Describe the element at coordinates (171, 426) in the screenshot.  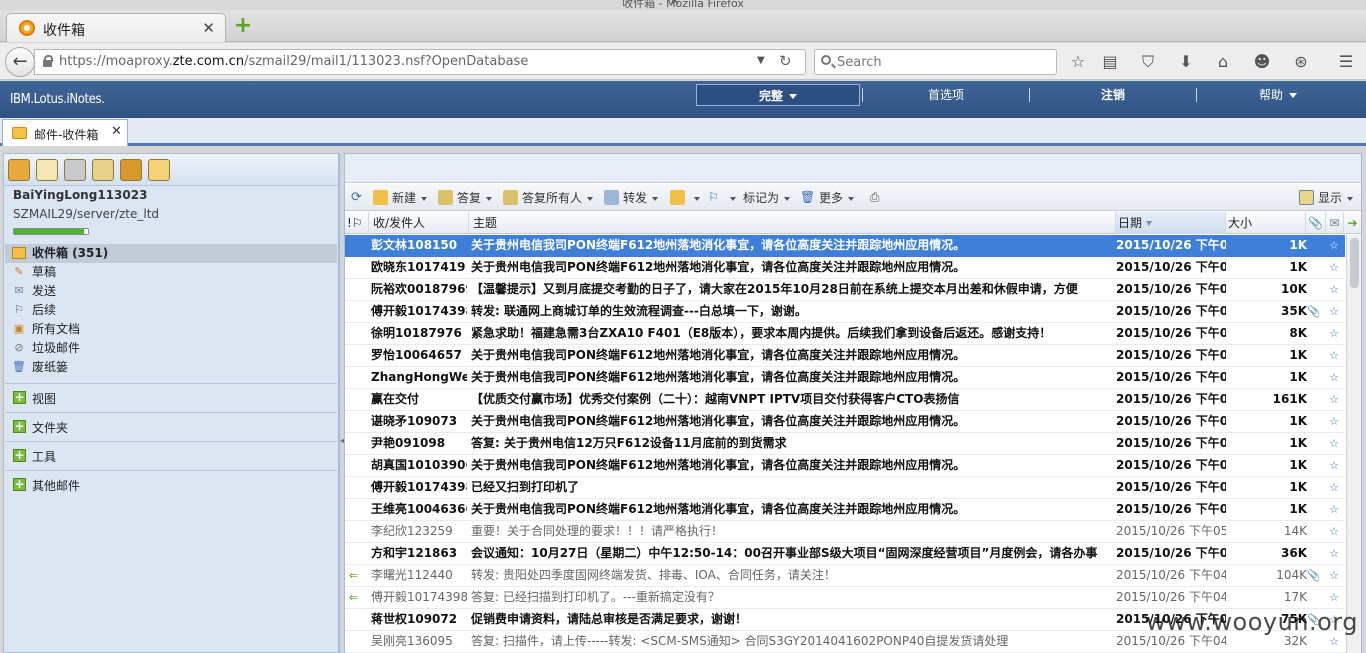
I see `section-folders: + 文件夹` at that location.